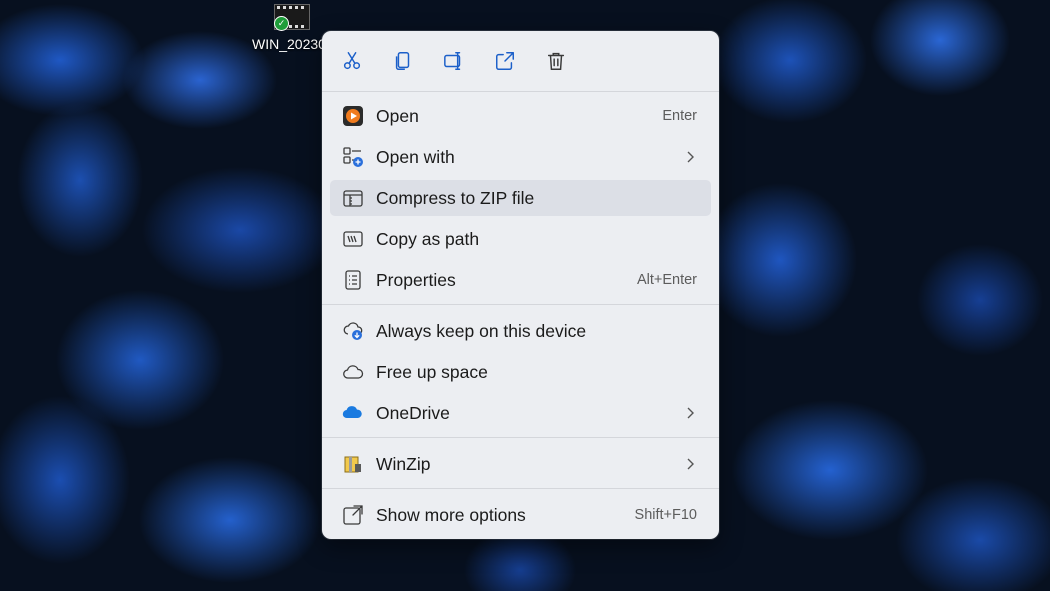  I want to click on share-button, so click(505, 61).